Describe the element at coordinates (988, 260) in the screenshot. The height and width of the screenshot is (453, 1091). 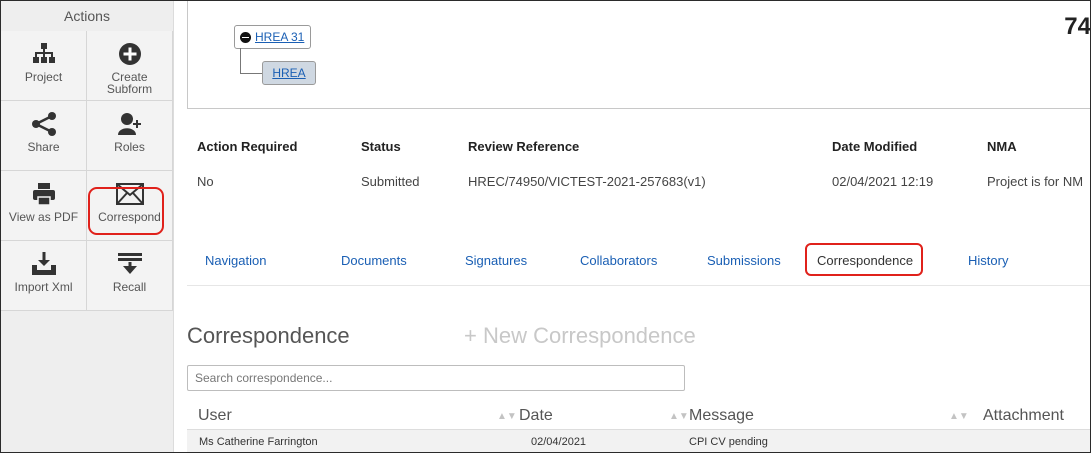
I see `tab-history: History` at that location.